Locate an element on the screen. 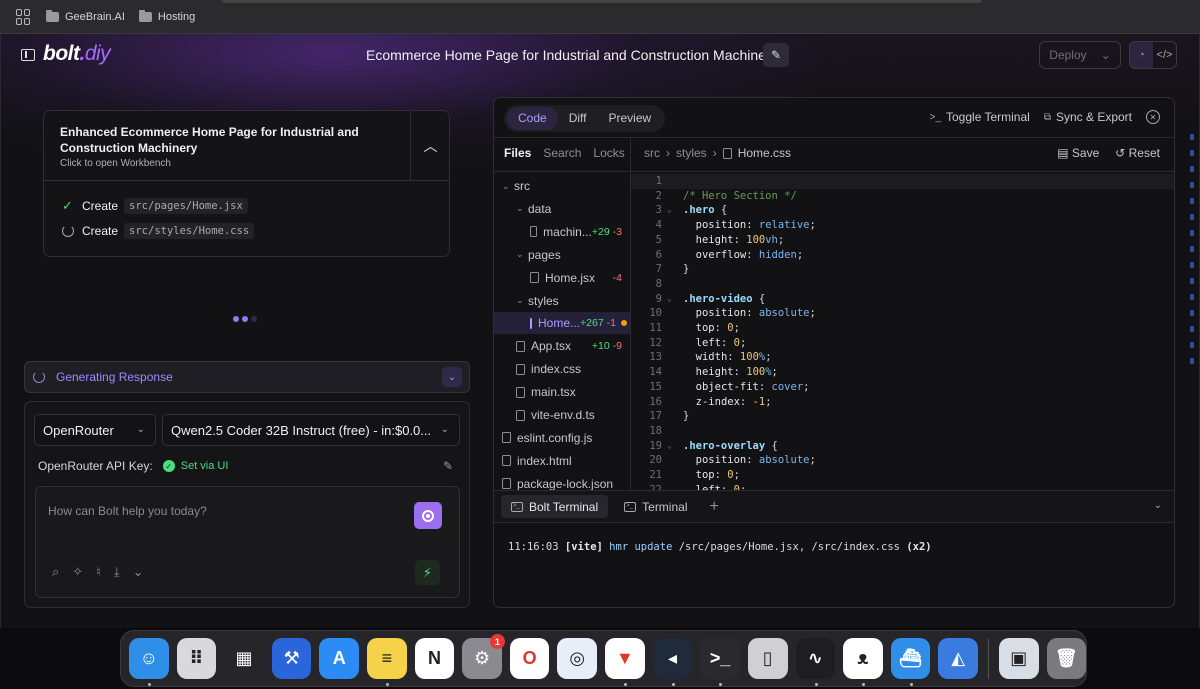 This screenshot has height=689, width=1200. bolt-enhance-button: ⚡ is located at coordinates (427, 572).